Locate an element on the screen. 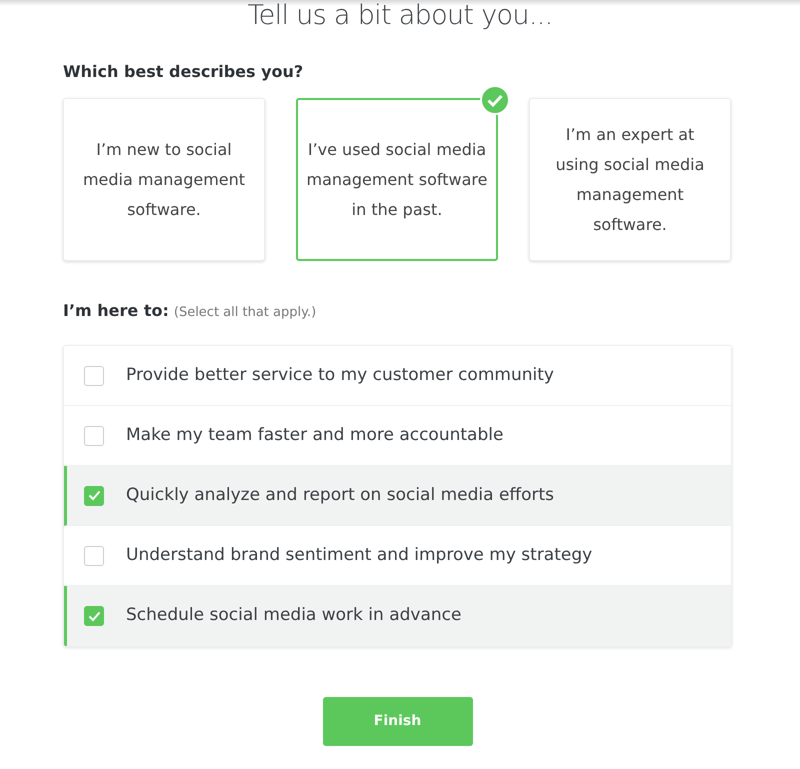  option-text: Make my team faster and more accountable is located at coordinates (315, 435).